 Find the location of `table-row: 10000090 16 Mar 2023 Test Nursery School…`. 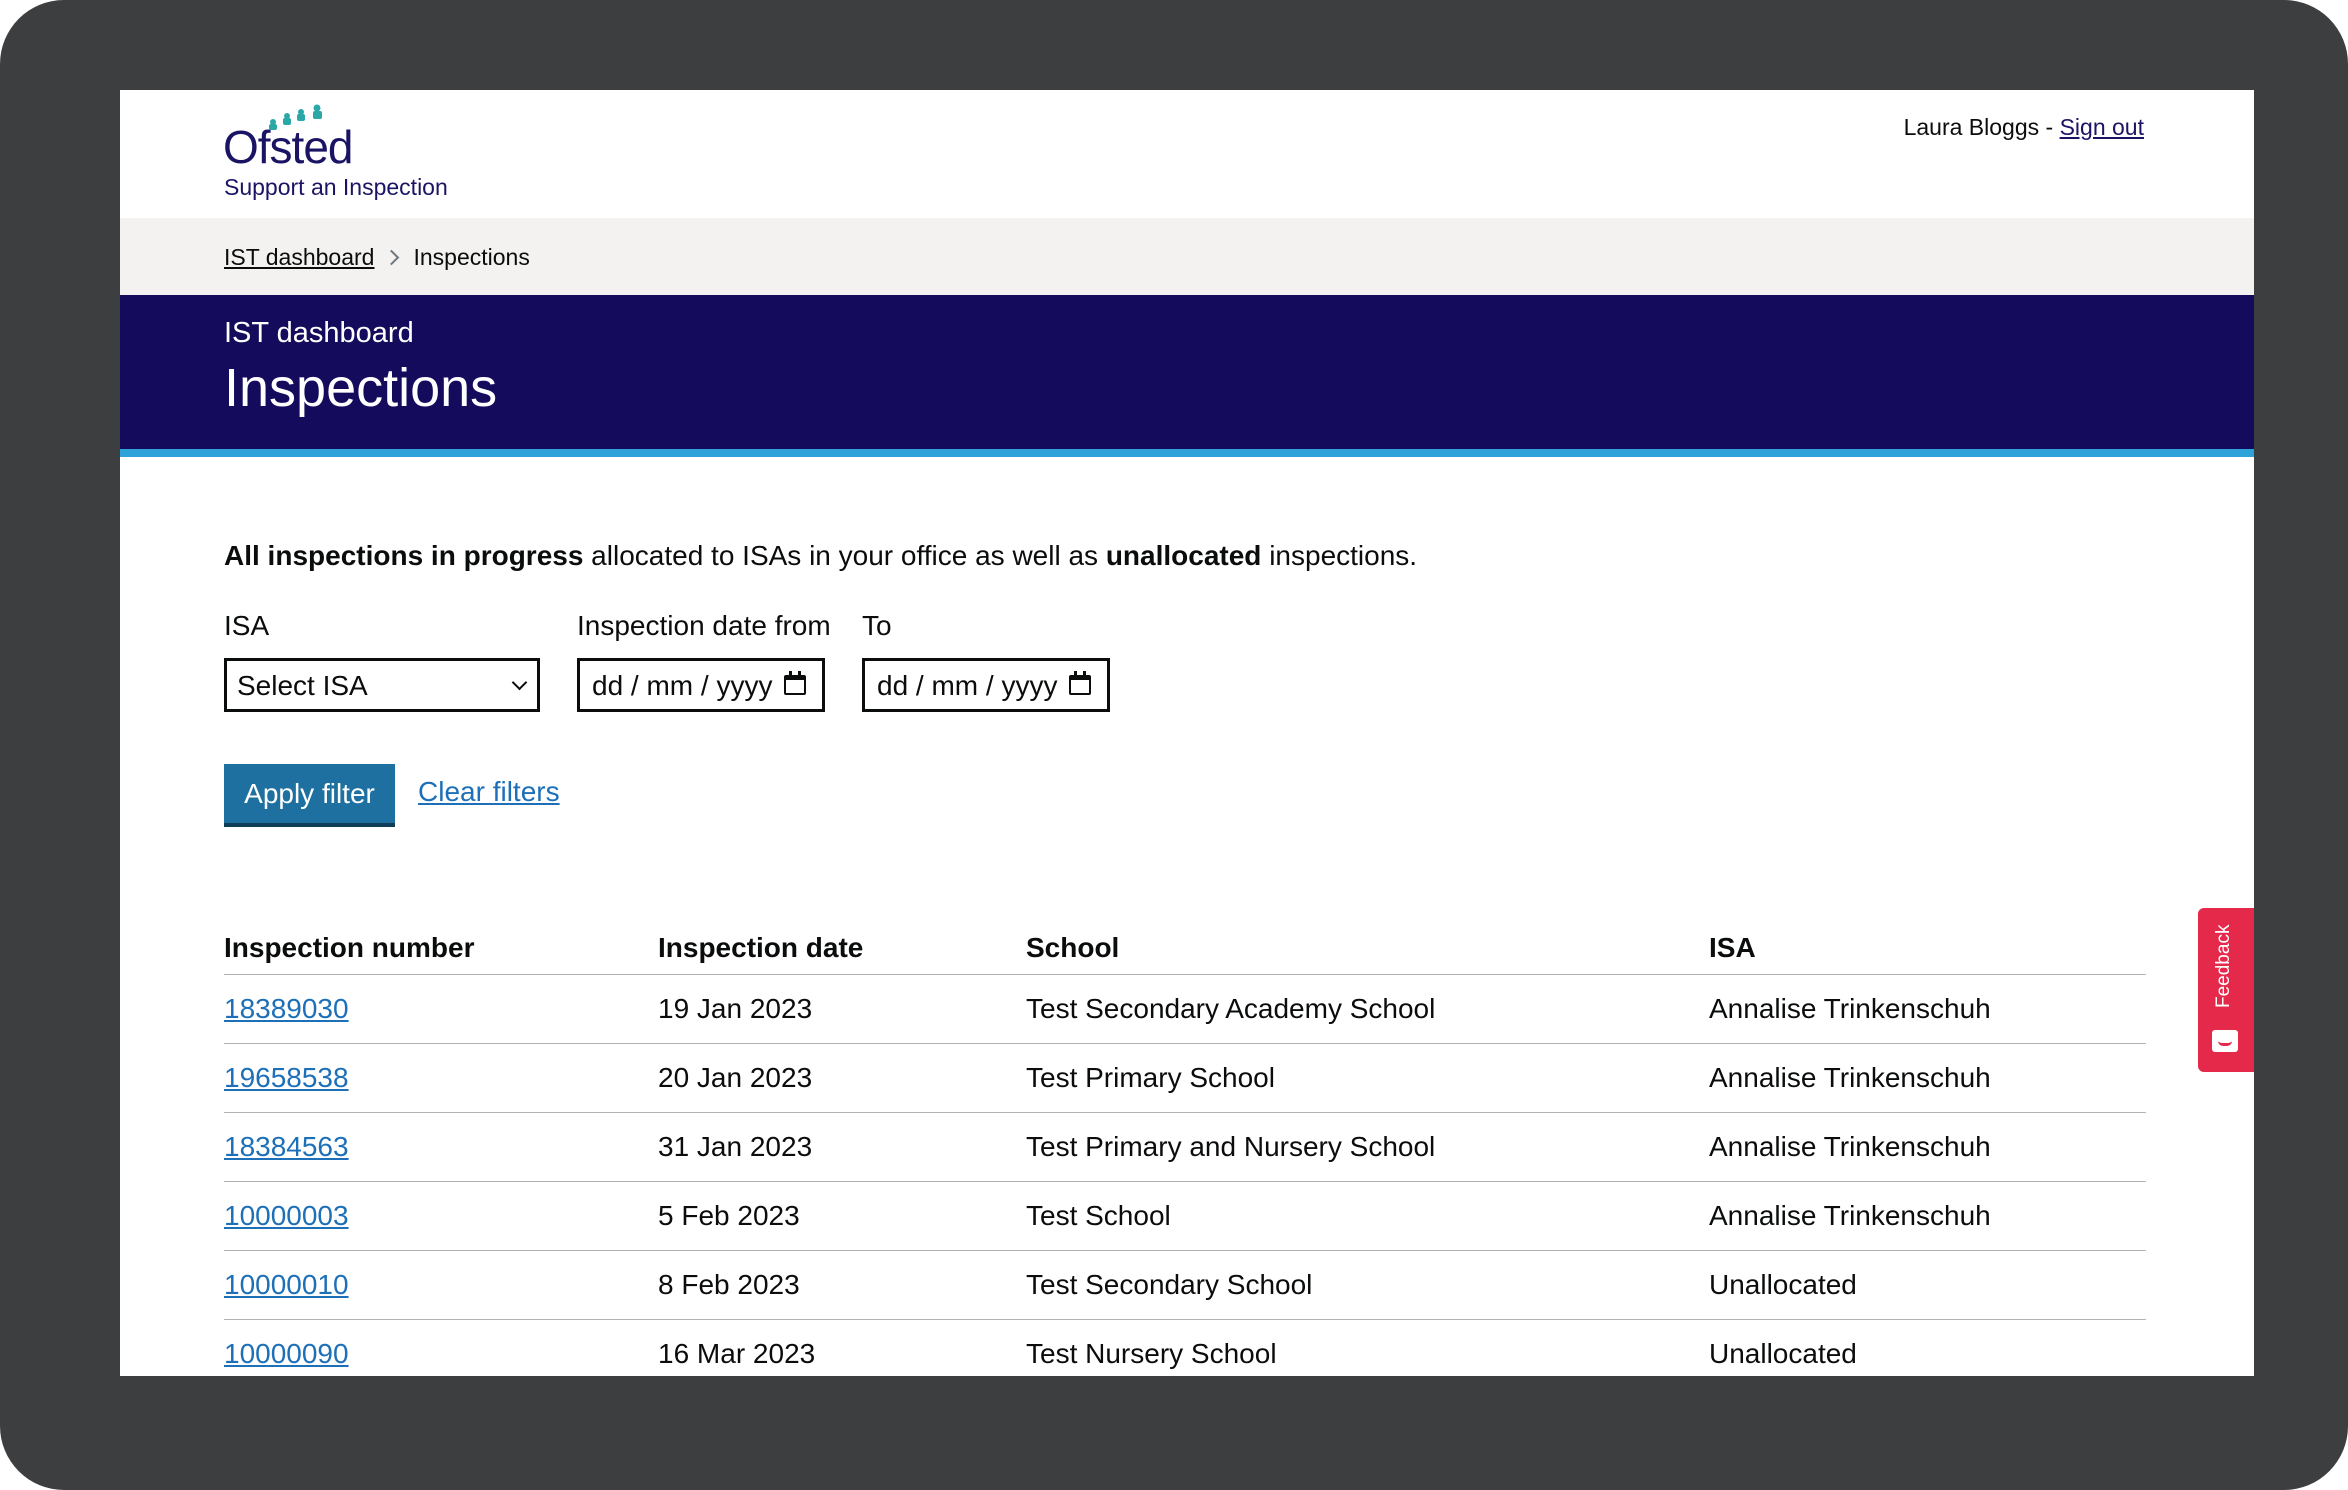

table-row: 10000090 16 Mar 2023 Test Nursery School… is located at coordinates (1185, 1348).